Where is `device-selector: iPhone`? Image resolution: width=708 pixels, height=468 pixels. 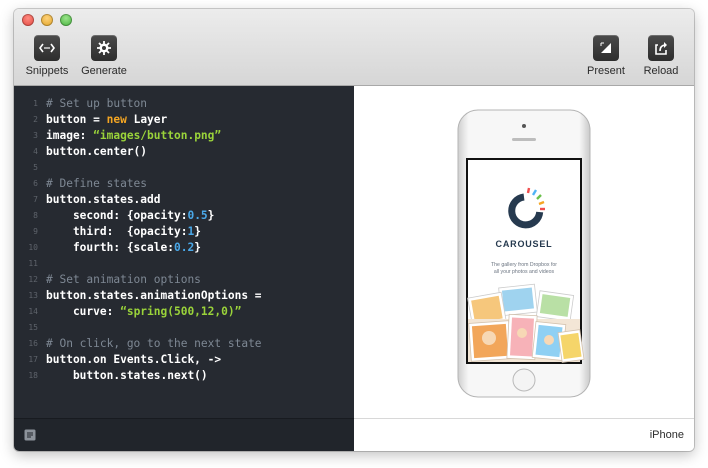
device-selector: iPhone is located at coordinates (667, 435).